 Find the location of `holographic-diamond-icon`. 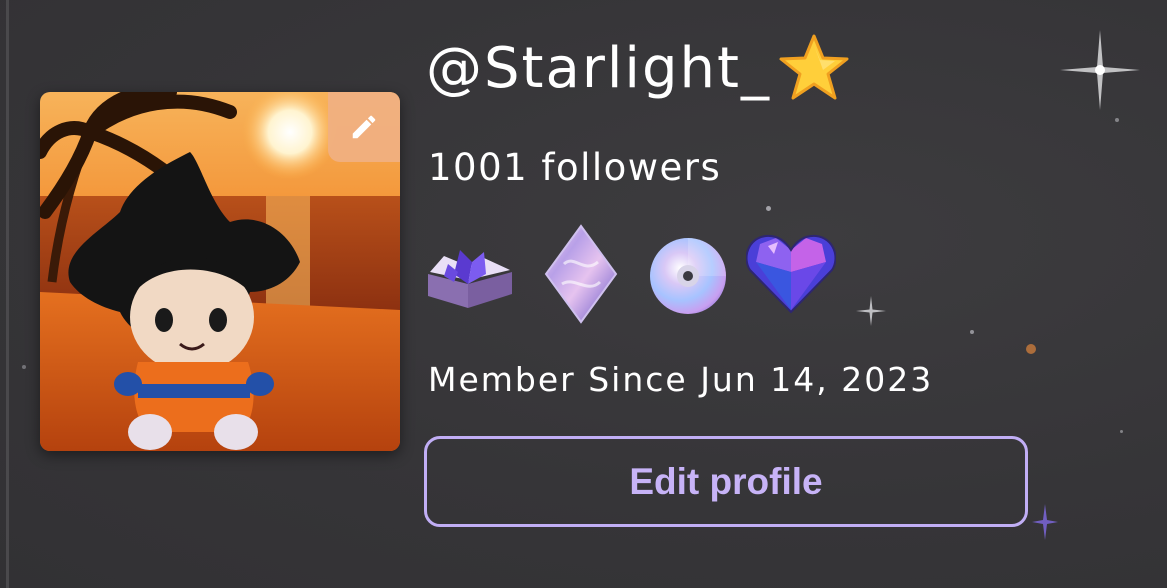

holographic-diamond-icon is located at coordinates (581, 274).